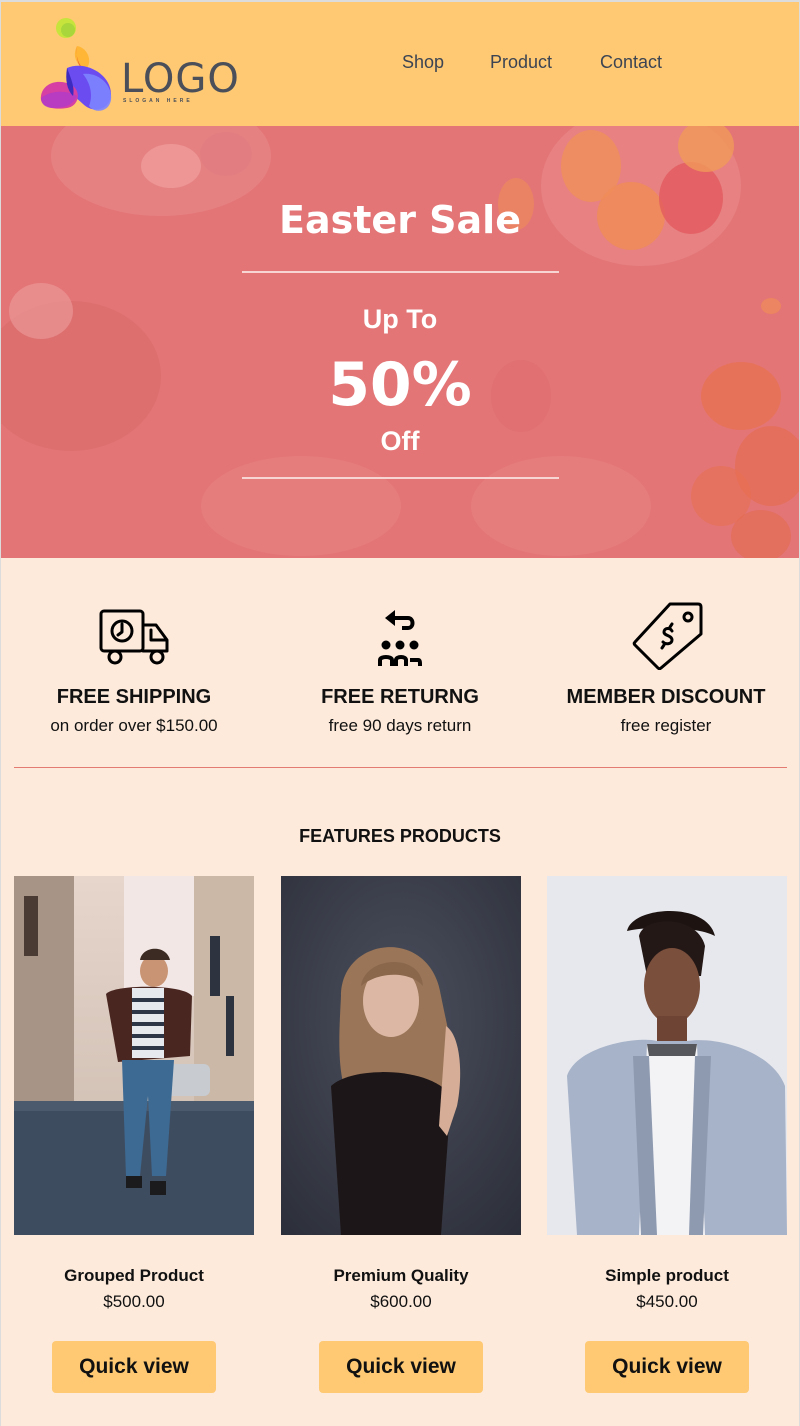 The image size is (800, 1426). Describe the element at coordinates (158, 101) in the screenshot. I see `logo-slogan: SLOGAN HERE` at that location.